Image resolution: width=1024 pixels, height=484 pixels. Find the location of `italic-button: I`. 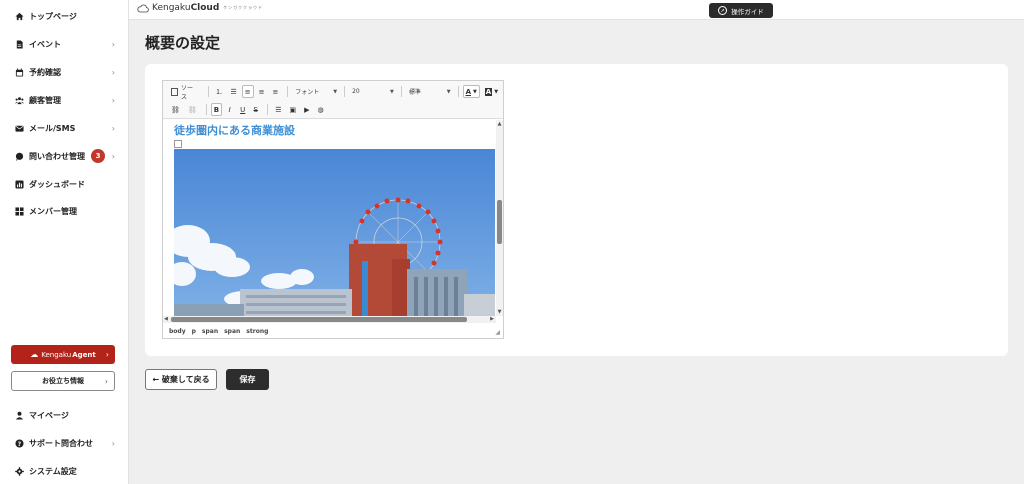

italic-button: I is located at coordinates (229, 109).